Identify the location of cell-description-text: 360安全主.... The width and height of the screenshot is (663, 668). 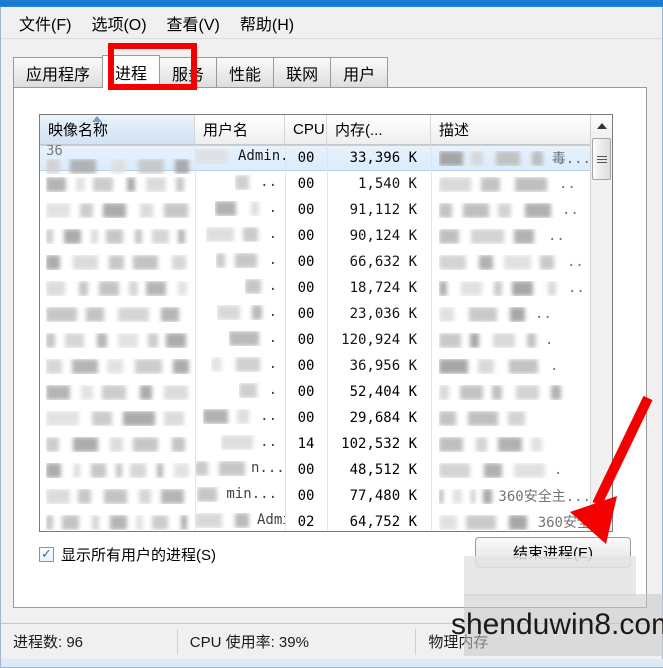
(544, 497).